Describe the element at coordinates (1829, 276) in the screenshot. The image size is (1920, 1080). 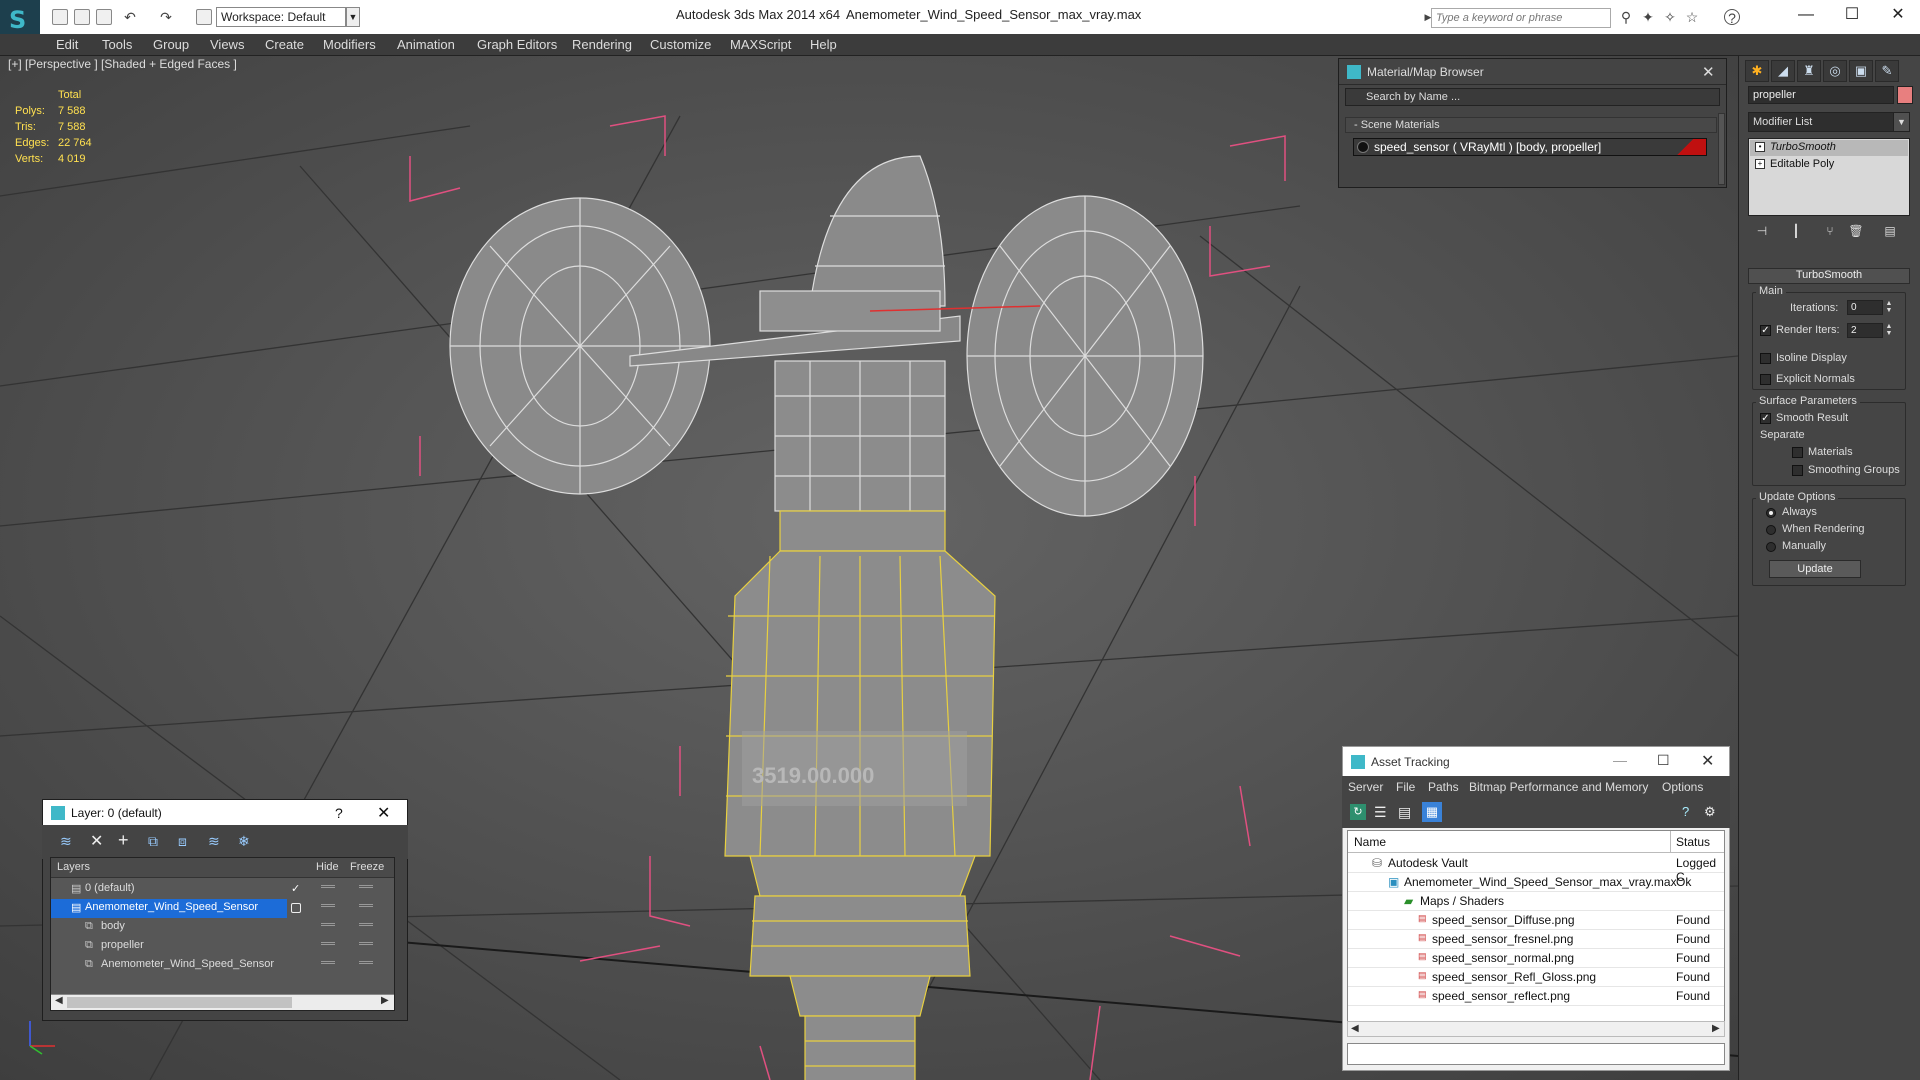
I see `rollout-turbosmooth: TurboSmooth` at that location.